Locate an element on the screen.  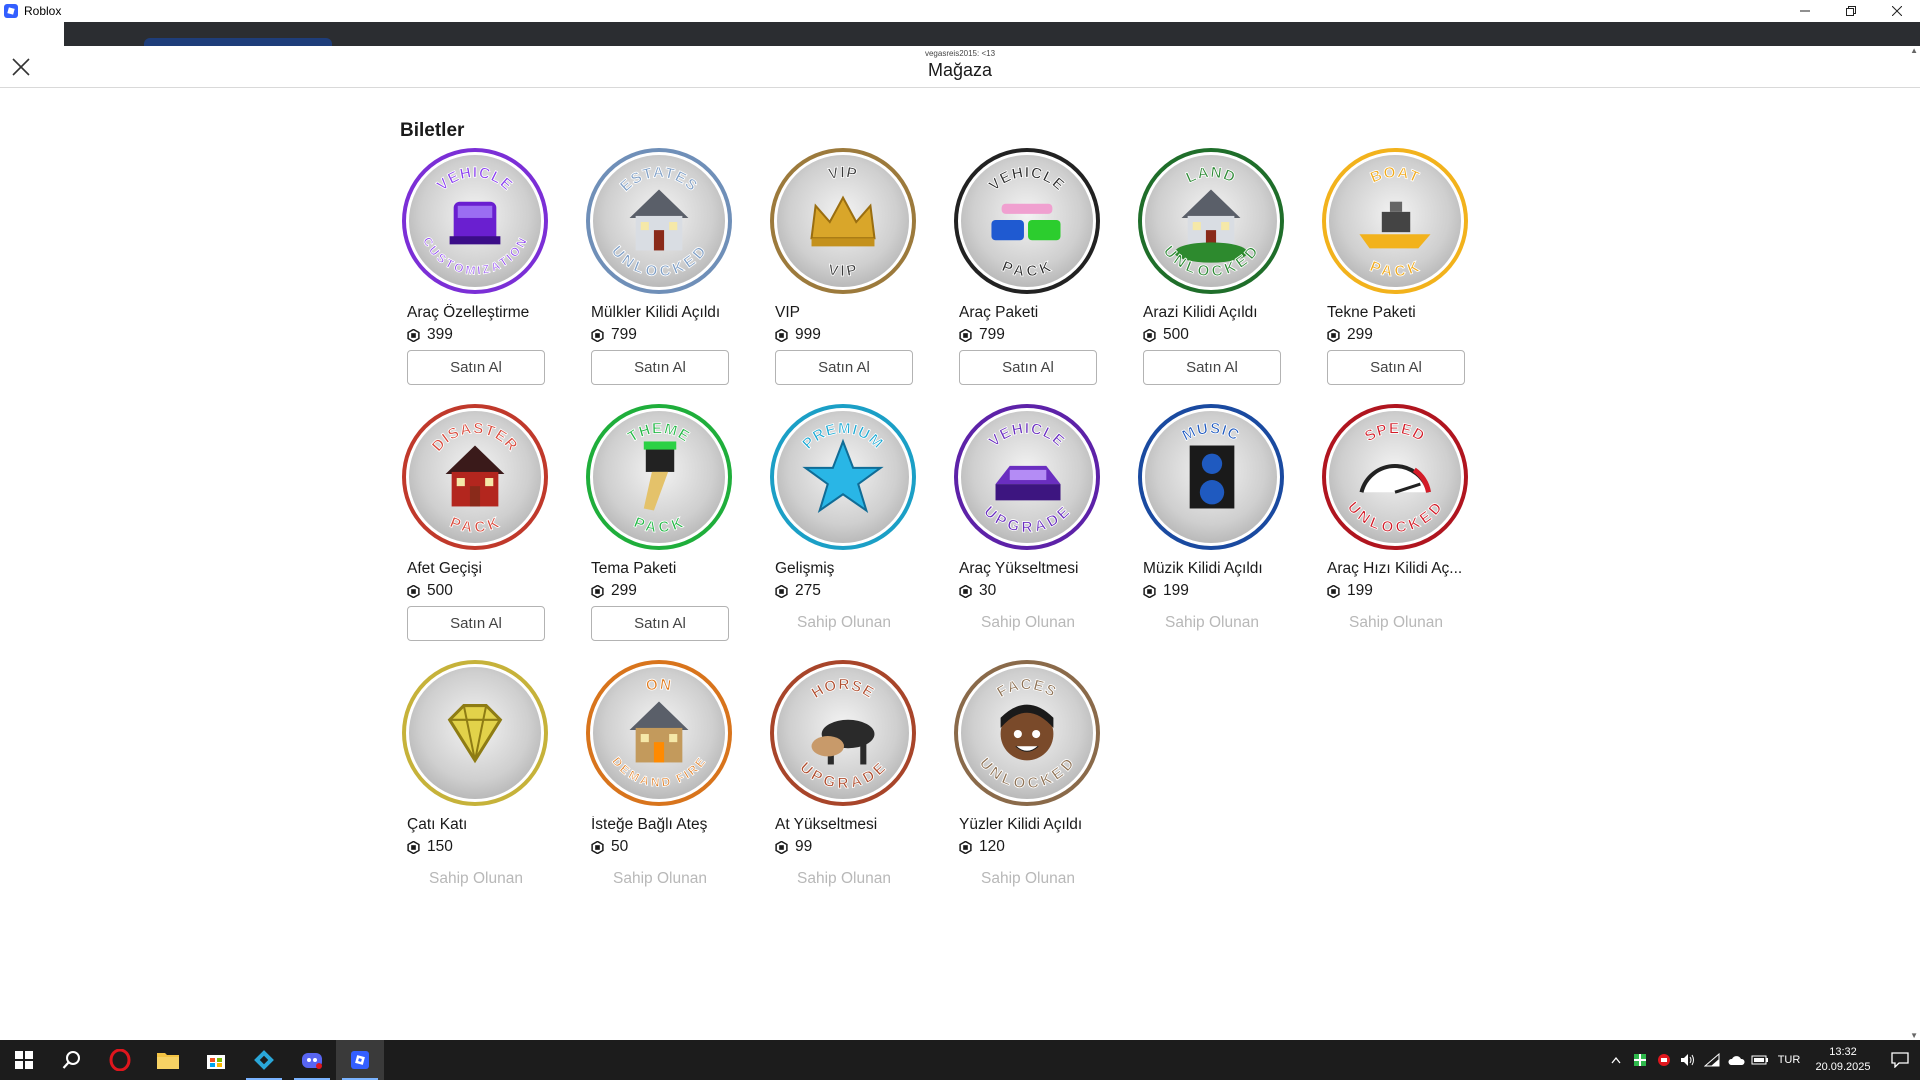
gamepass-card: DISASTER PACK Afet Geçişi 500 Satın Al is located at coordinates (475, 532).